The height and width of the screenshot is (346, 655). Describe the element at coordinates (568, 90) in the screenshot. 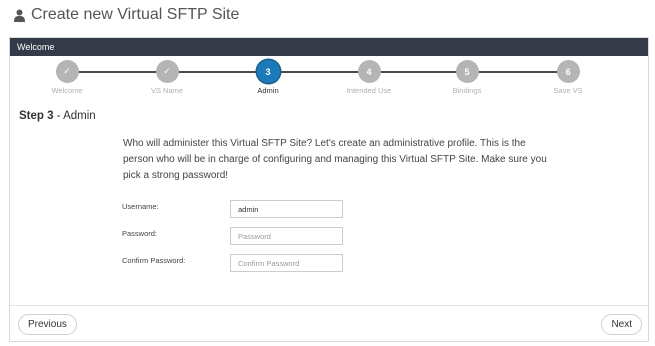

I see `step-label: Save VS` at that location.